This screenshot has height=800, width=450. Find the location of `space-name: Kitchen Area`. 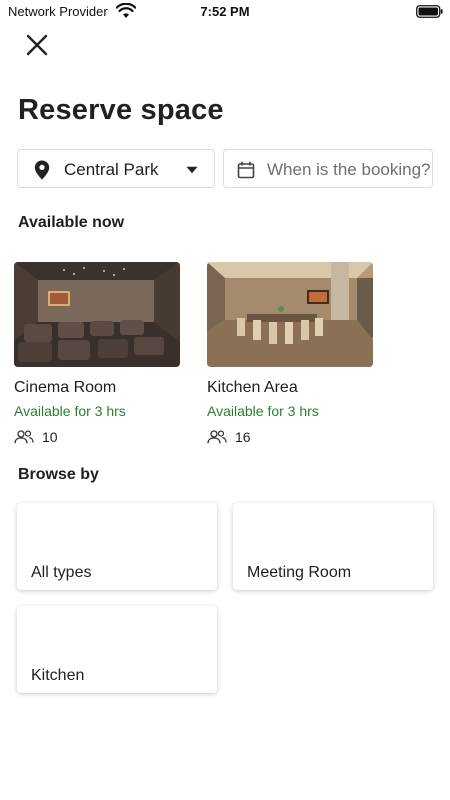

space-name: Kitchen Area is located at coordinates (252, 387).